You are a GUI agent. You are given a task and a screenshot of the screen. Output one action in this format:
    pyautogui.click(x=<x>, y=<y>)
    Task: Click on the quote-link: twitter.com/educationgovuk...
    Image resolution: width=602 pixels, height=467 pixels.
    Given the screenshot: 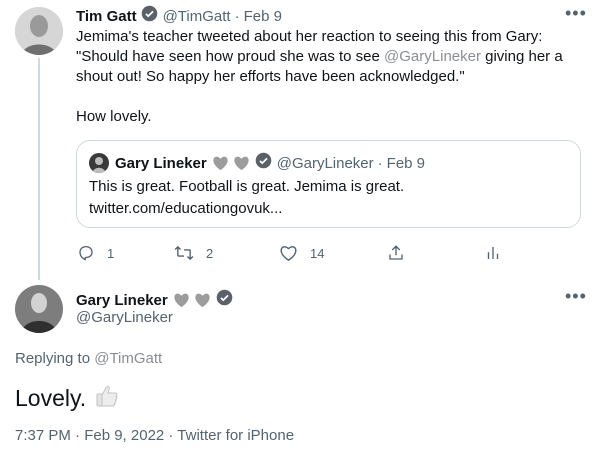 What is the action you would take?
    pyautogui.click(x=185, y=209)
    